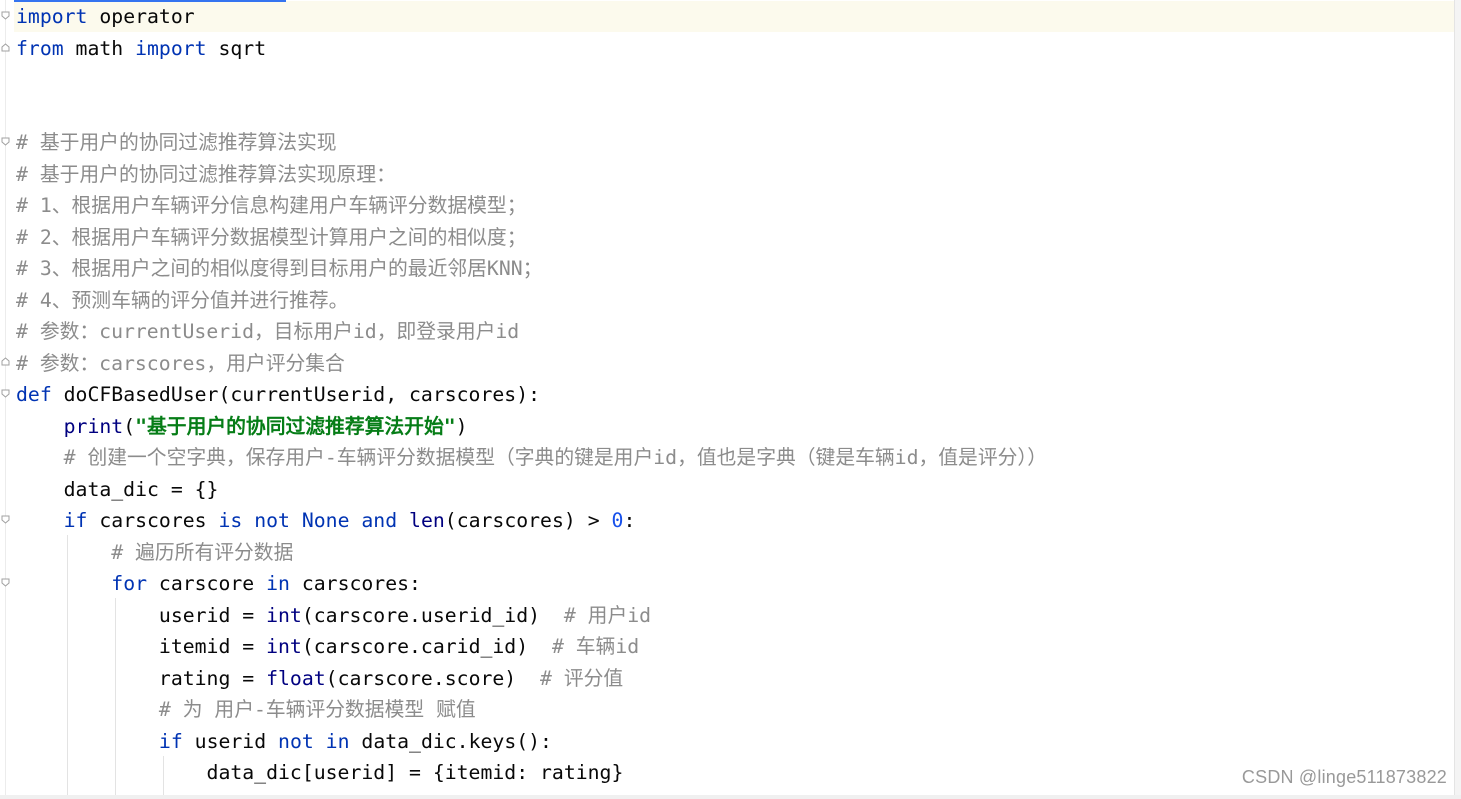 Image resolution: width=1461 pixels, height=799 pixels. I want to click on code-comment: # 遍历所有评分数据, so click(202, 552).